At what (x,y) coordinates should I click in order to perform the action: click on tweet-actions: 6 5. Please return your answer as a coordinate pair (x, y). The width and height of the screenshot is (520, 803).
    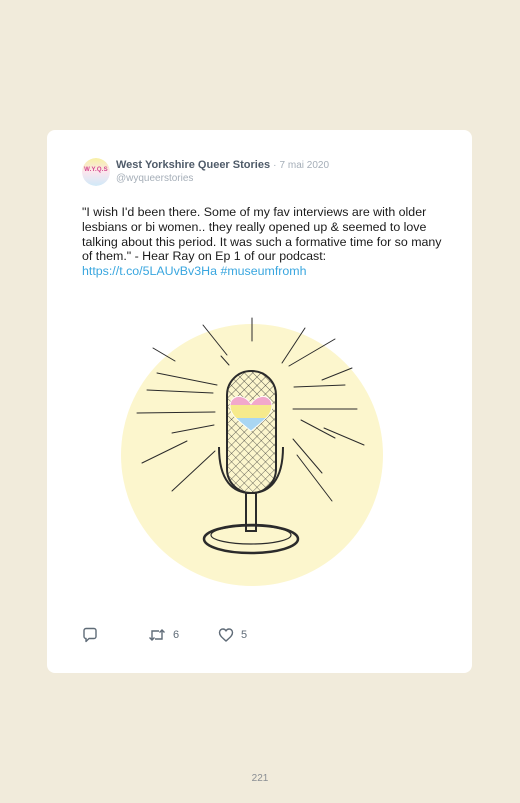
    Looking at the image, I should click on (262, 636).